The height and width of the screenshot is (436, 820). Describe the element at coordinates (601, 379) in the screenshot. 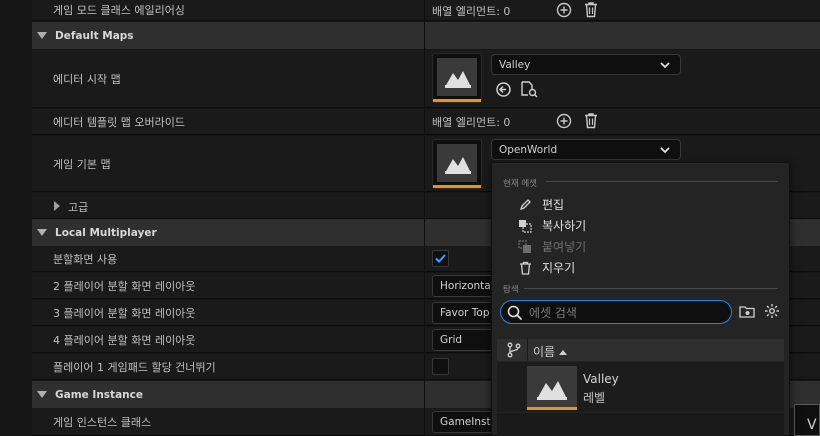

I see `asset-name: Valley` at that location.